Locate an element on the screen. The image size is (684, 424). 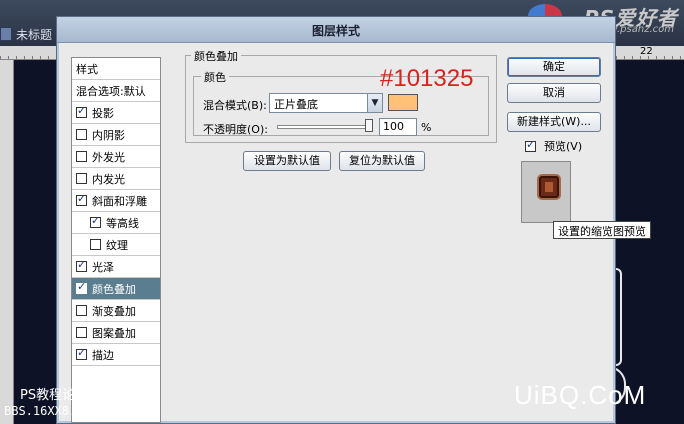
style-item: 内发光 is located at coordinates (116, 179).